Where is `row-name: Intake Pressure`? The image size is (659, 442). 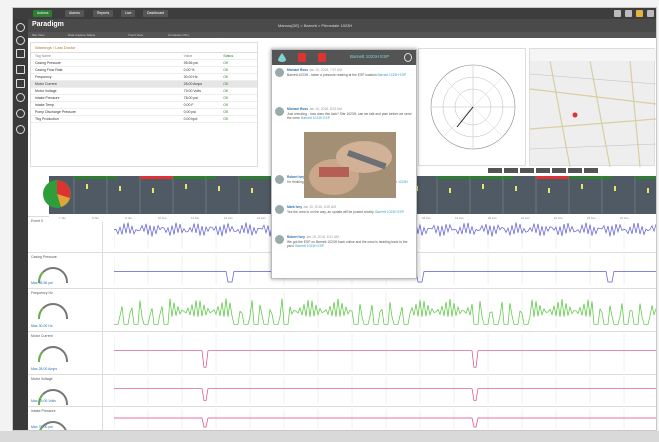 row-name: Intake Pressure is located at coordinates (47, 98).